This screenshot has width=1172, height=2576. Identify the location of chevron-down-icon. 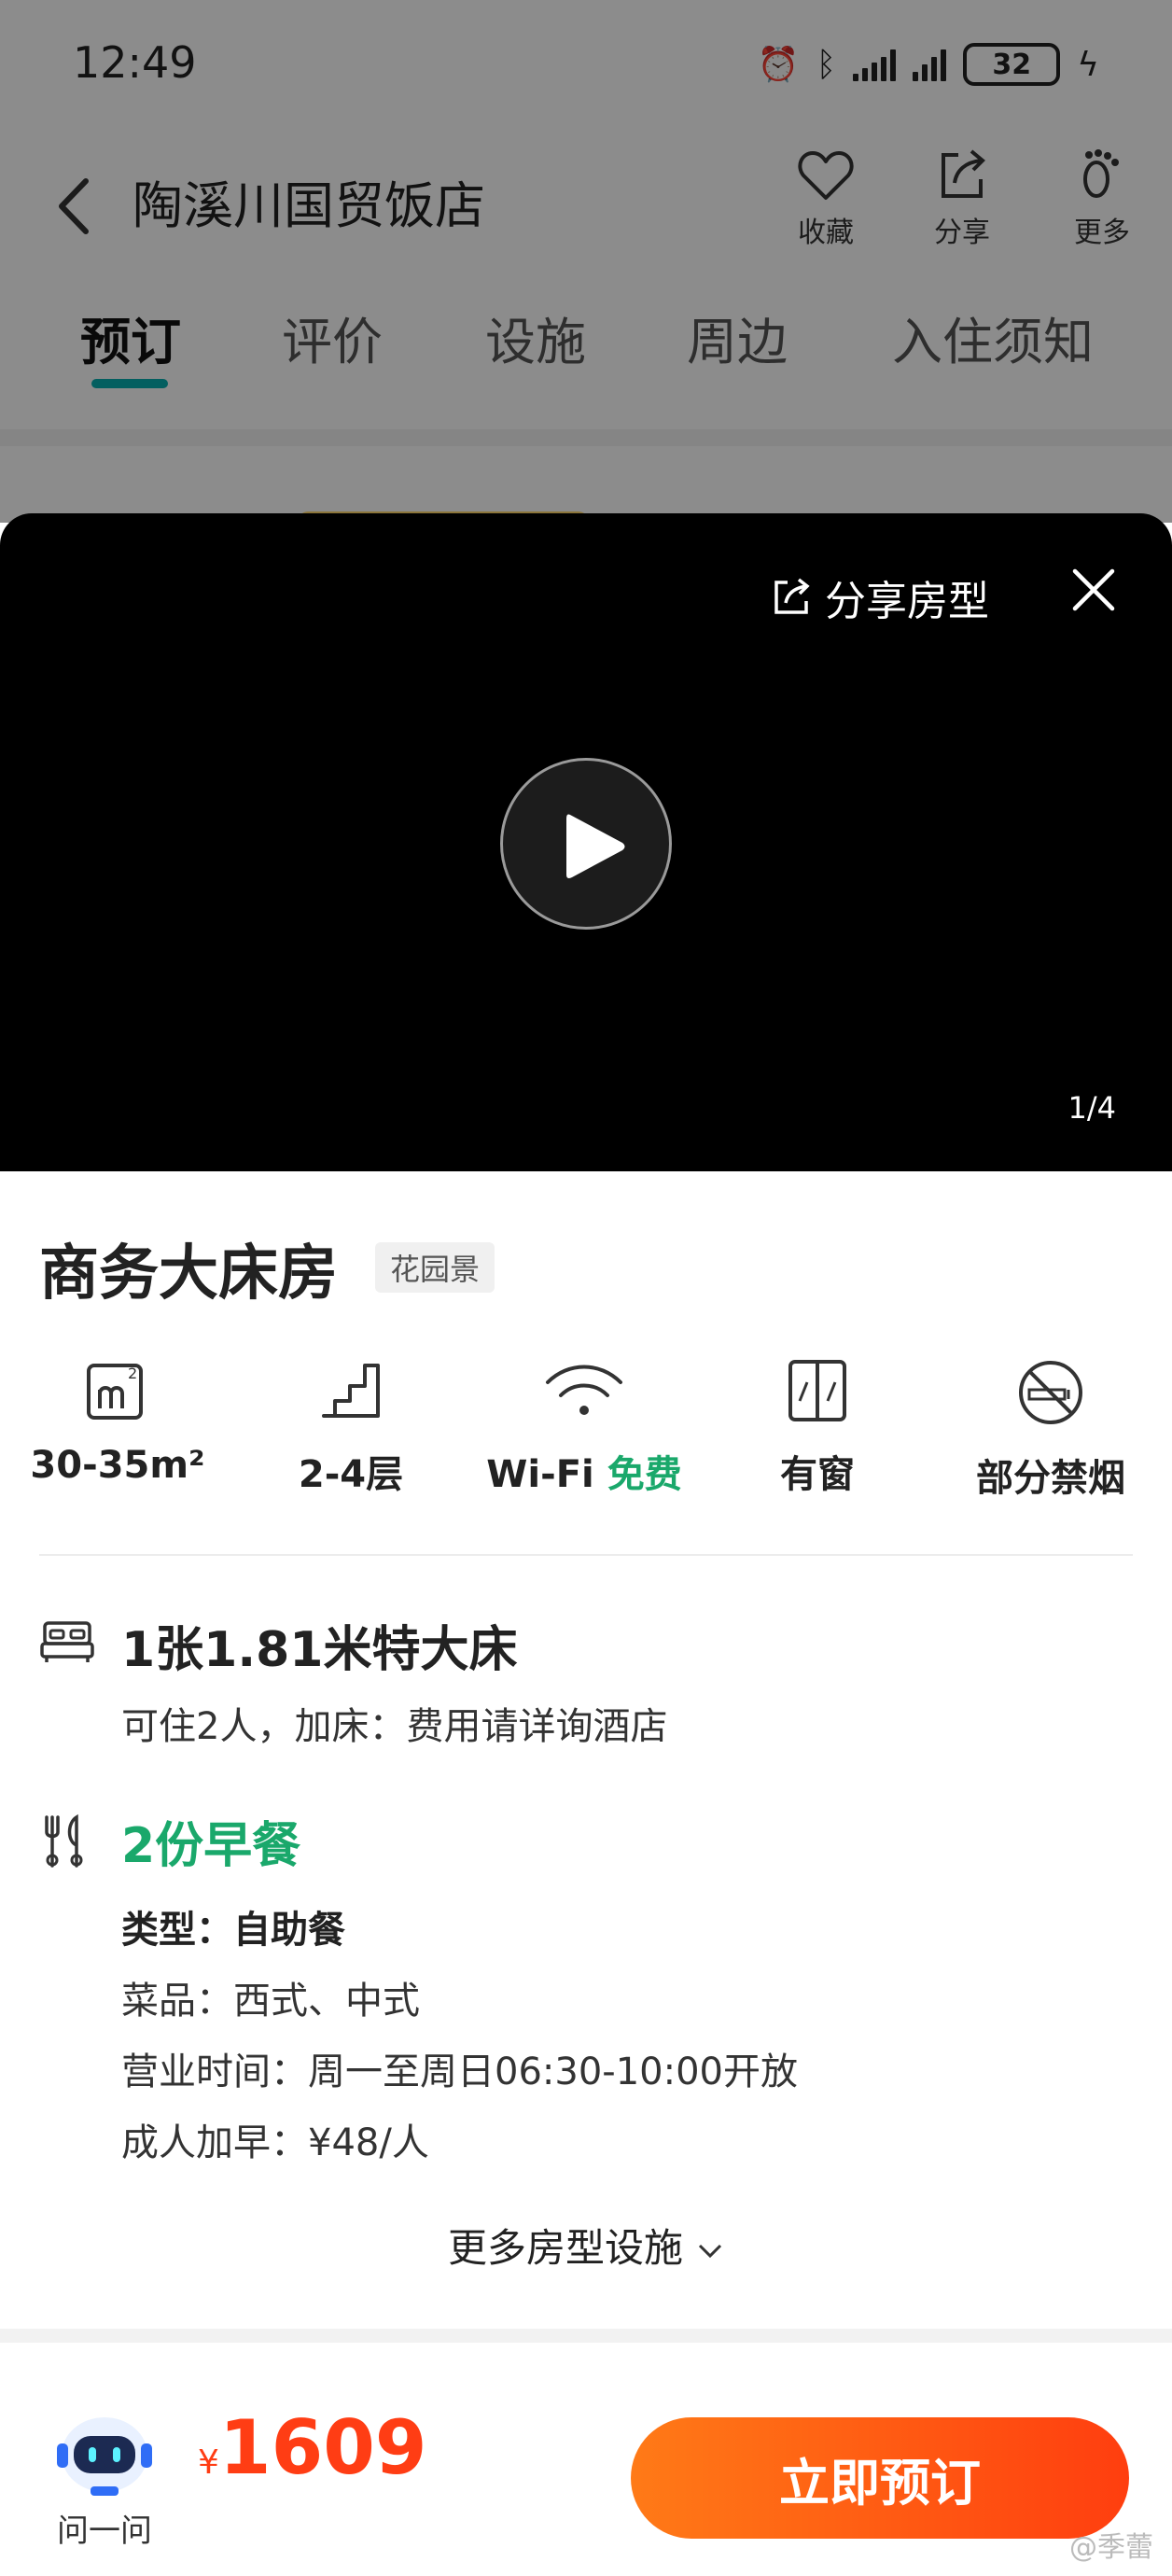
(710, 2251).